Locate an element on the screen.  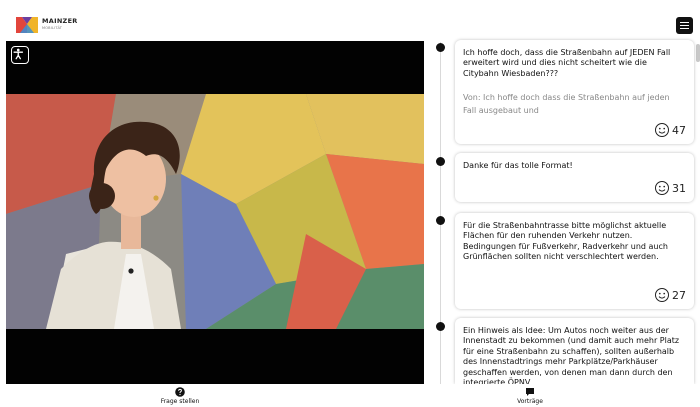
question-text: Danke für das tolle Format! is located at coordinates (518, 165).